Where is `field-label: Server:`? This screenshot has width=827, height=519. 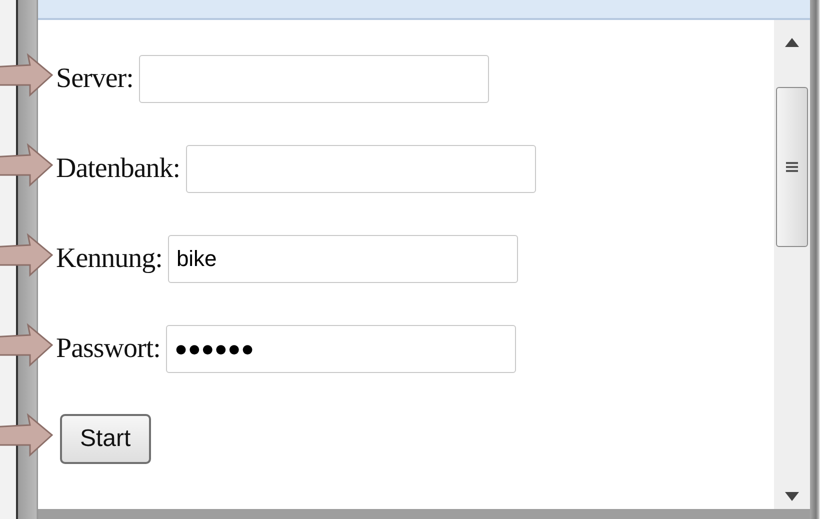
field-label: Server: is located at coordinates (95, 79).